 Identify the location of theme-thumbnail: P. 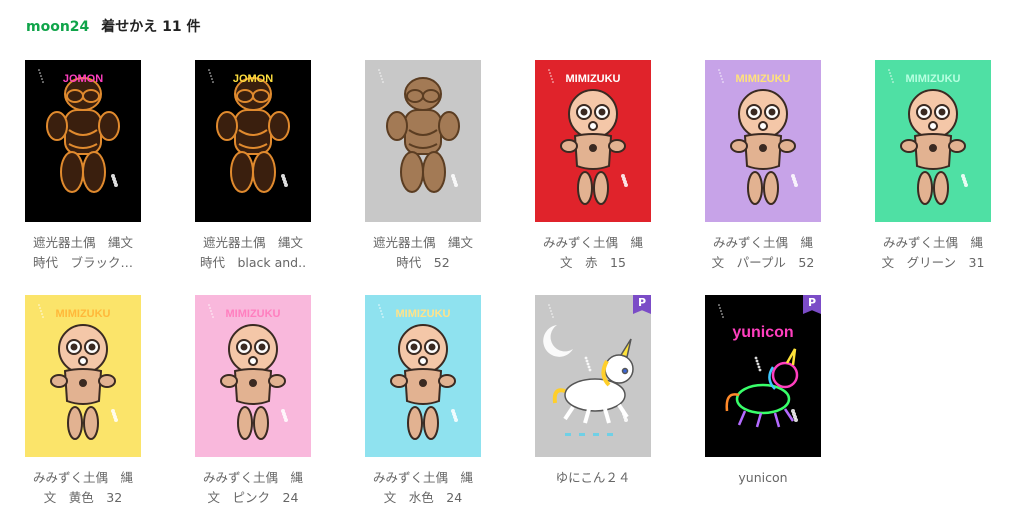
(593, 376).